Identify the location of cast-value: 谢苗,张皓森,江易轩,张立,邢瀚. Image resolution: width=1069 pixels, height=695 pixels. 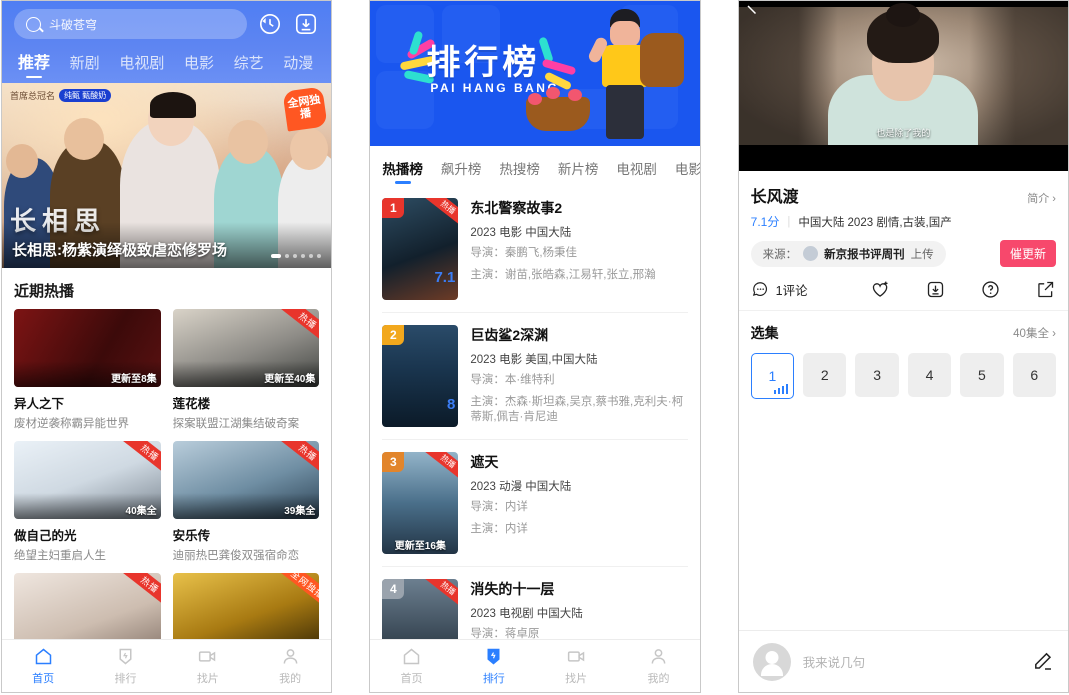
(580, 274).